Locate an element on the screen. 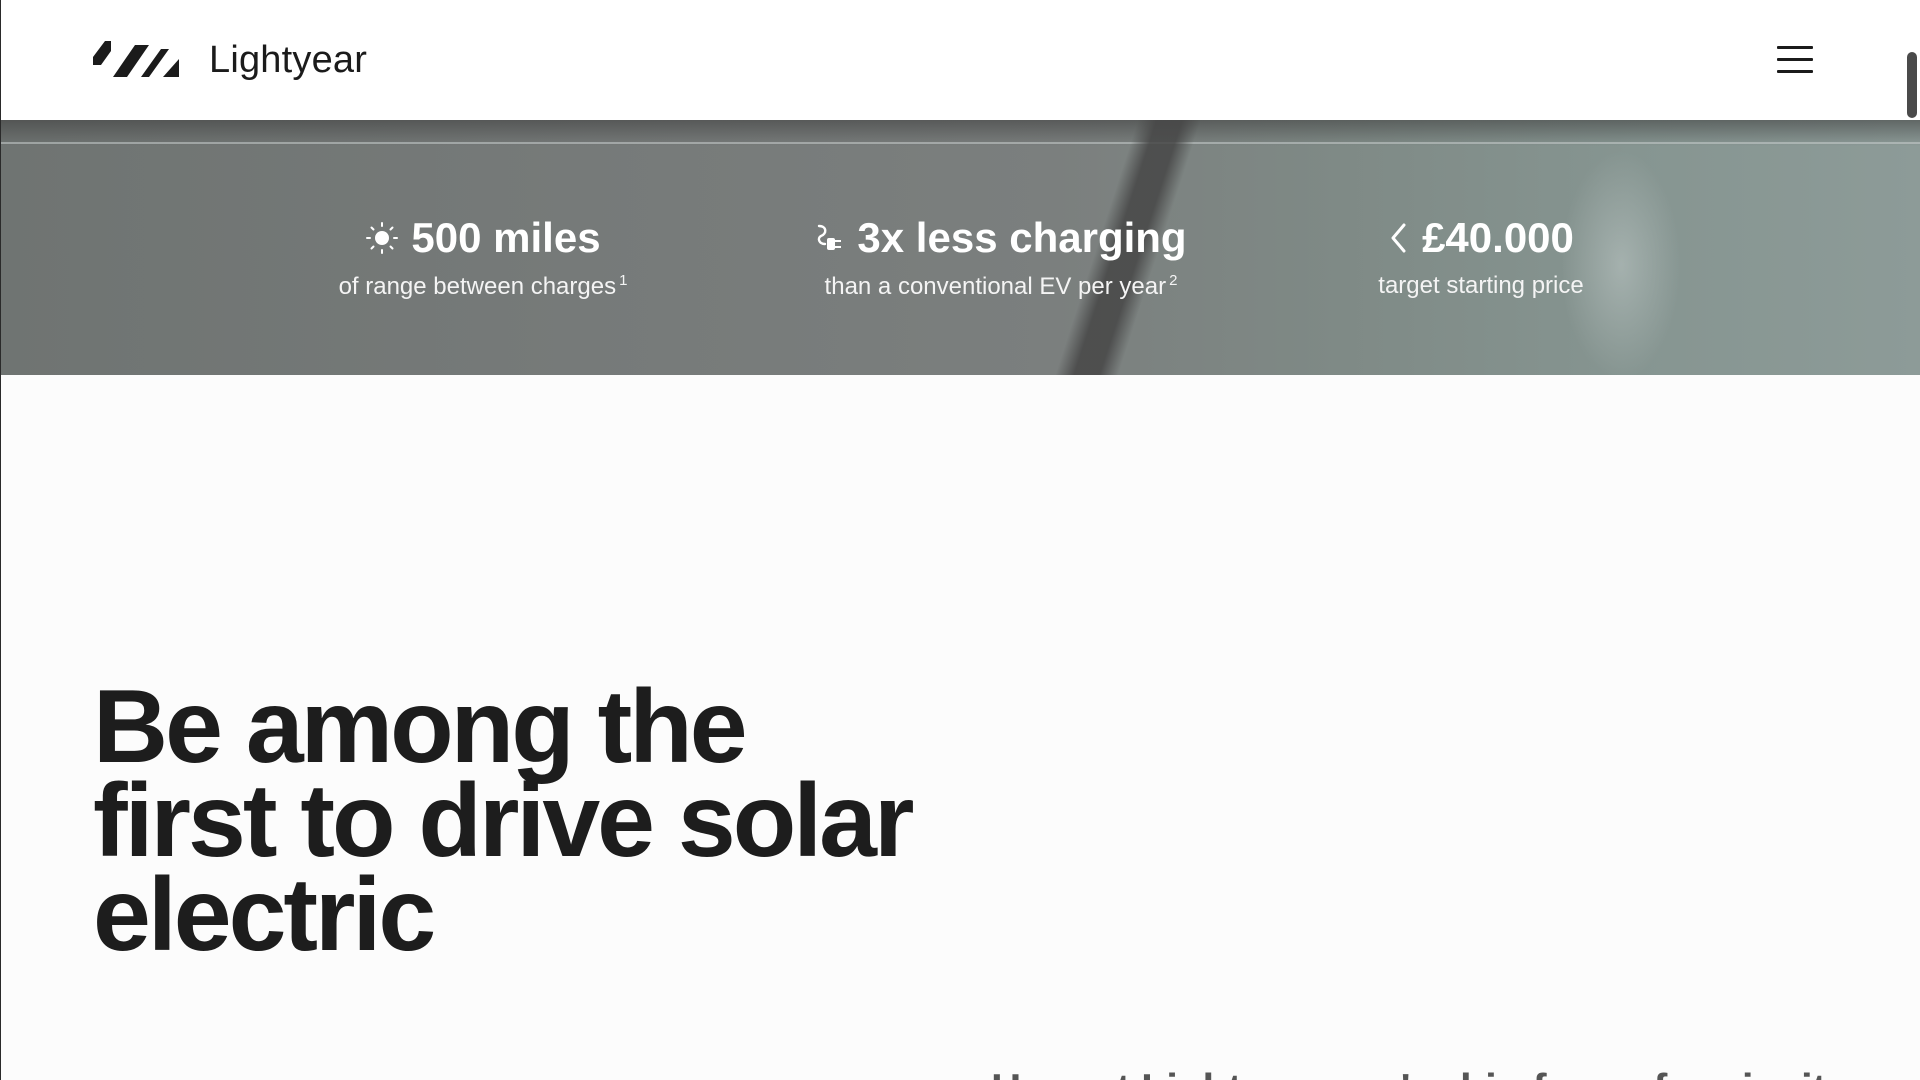 The height and width of the screenshot is (1080, 1920). menu-bar-middle is located at coordinates (1795, 59).